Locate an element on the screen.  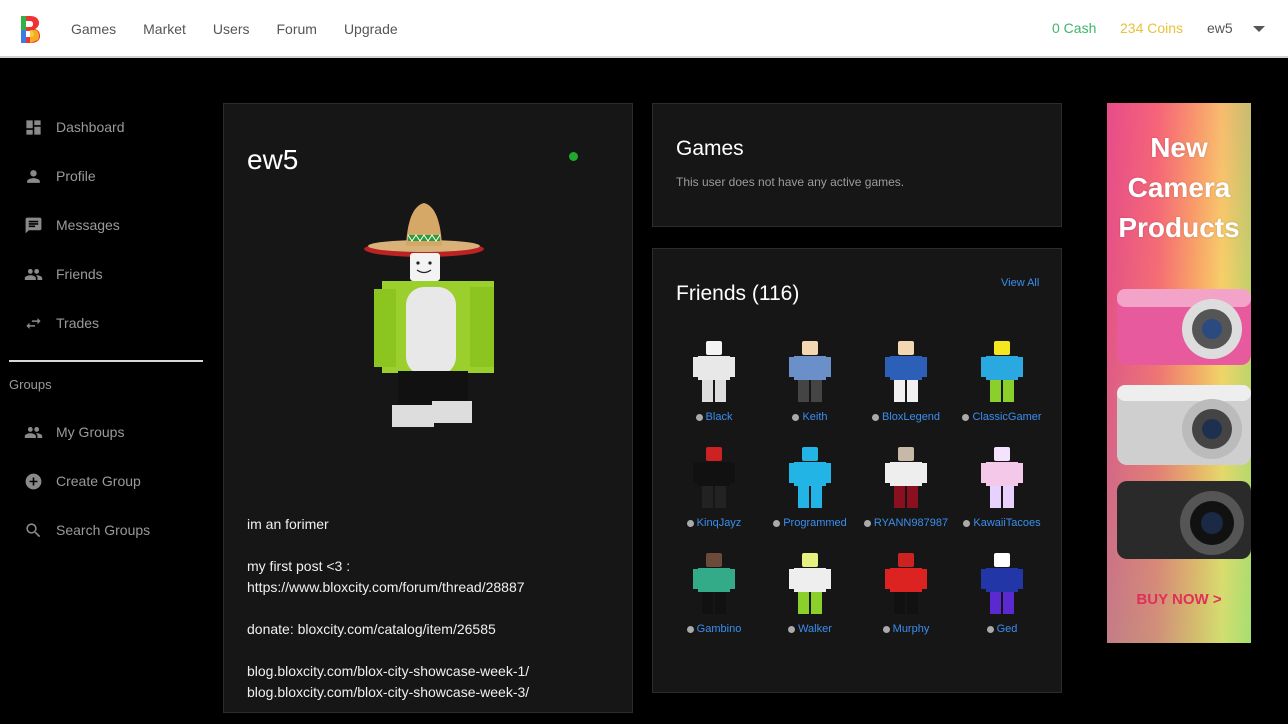
friend-item: Black is located at coordinates (714, 389).